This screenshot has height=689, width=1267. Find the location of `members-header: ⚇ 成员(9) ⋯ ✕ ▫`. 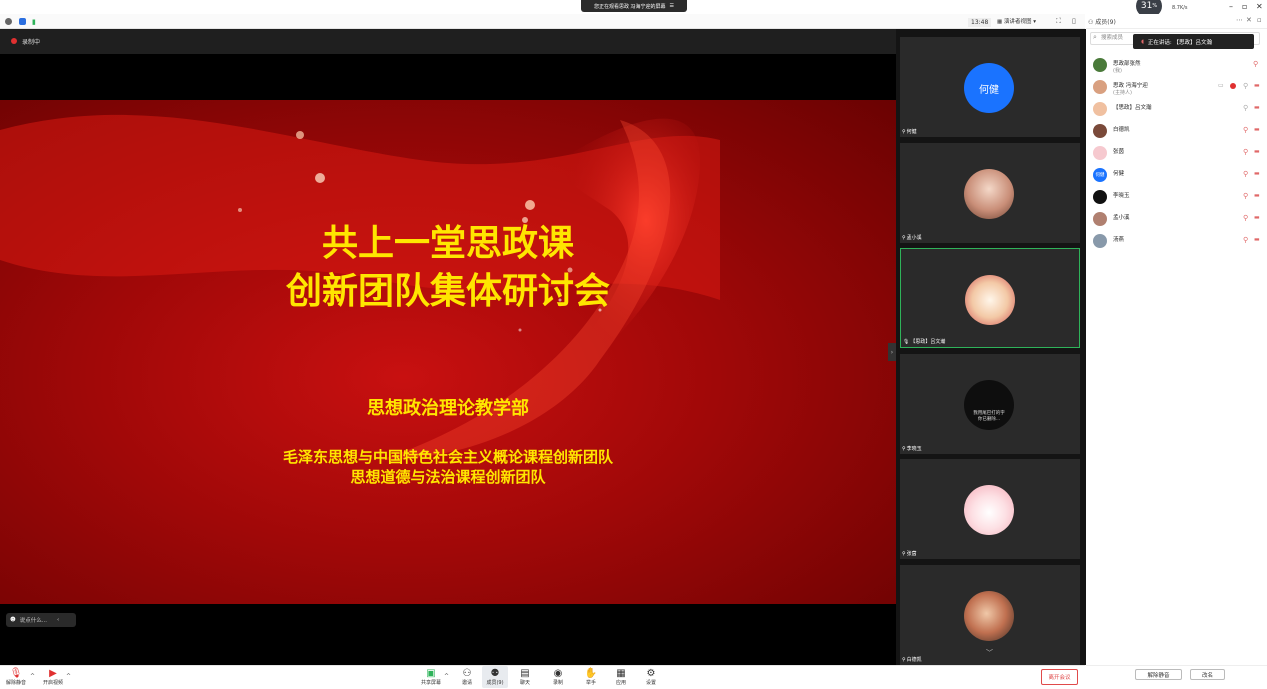

members-header: ⚇ 成员(9) ⋯ ✕ ▫ is located at coordinates (1176, 21).